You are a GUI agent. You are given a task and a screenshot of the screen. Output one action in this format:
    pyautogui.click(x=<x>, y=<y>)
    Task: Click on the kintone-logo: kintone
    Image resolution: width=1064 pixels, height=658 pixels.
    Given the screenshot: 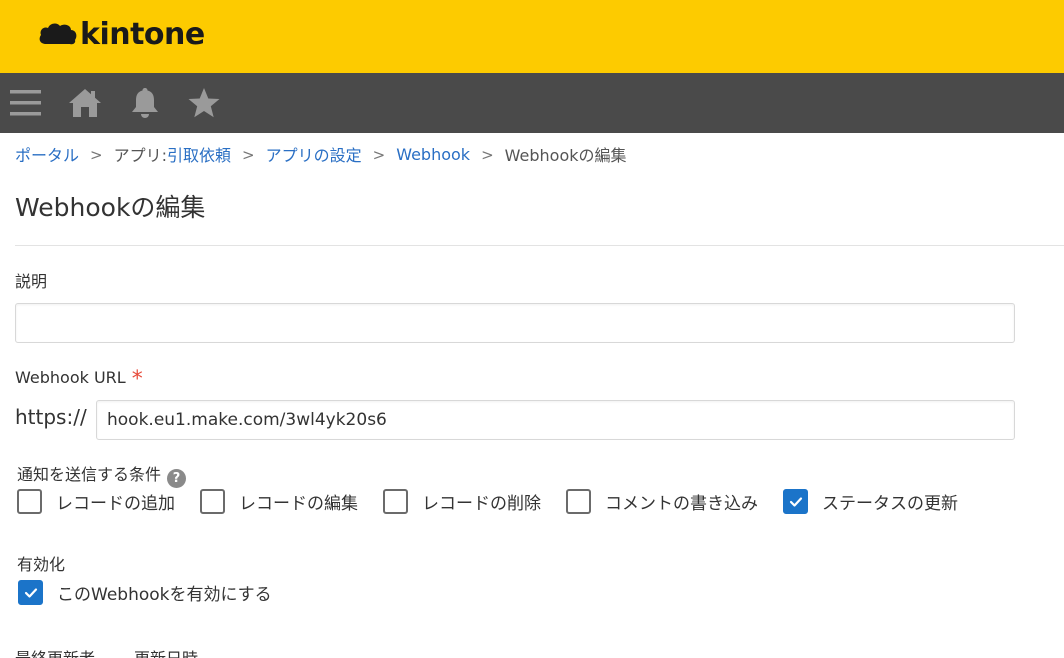 What is the action you would take?
    pyautogui.click(x=121, y=34)
    